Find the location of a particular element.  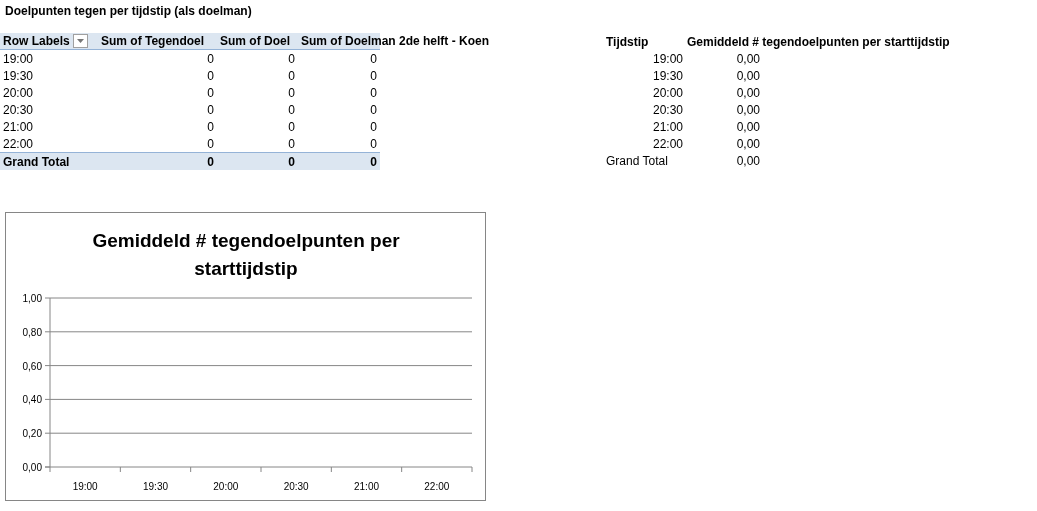

axis-tick-label: 0,60 is located at coordinates (32, 366).